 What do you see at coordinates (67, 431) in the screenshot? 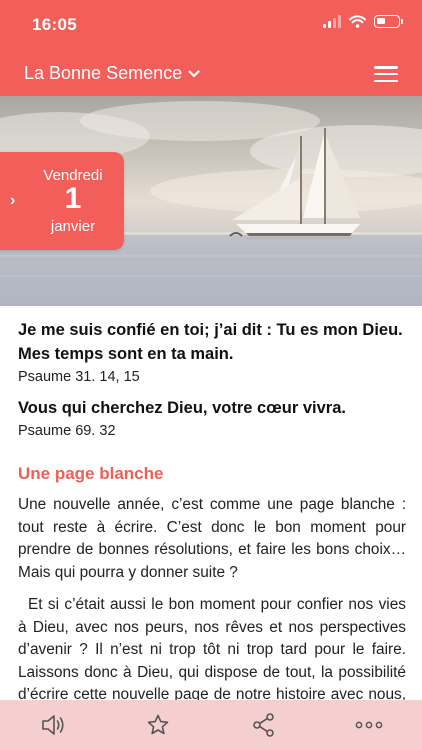
I see `verse-reference: Psaume 69. 32` at bounding box center [67, 431].